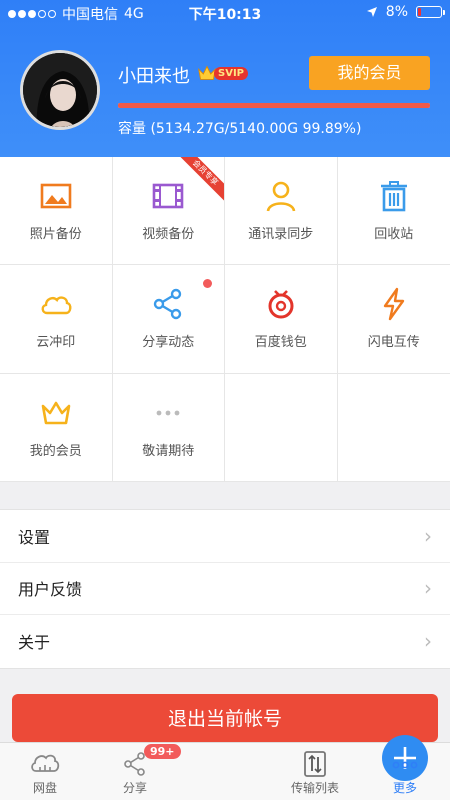  I want to click on wallet-icon, so click(281, 304).